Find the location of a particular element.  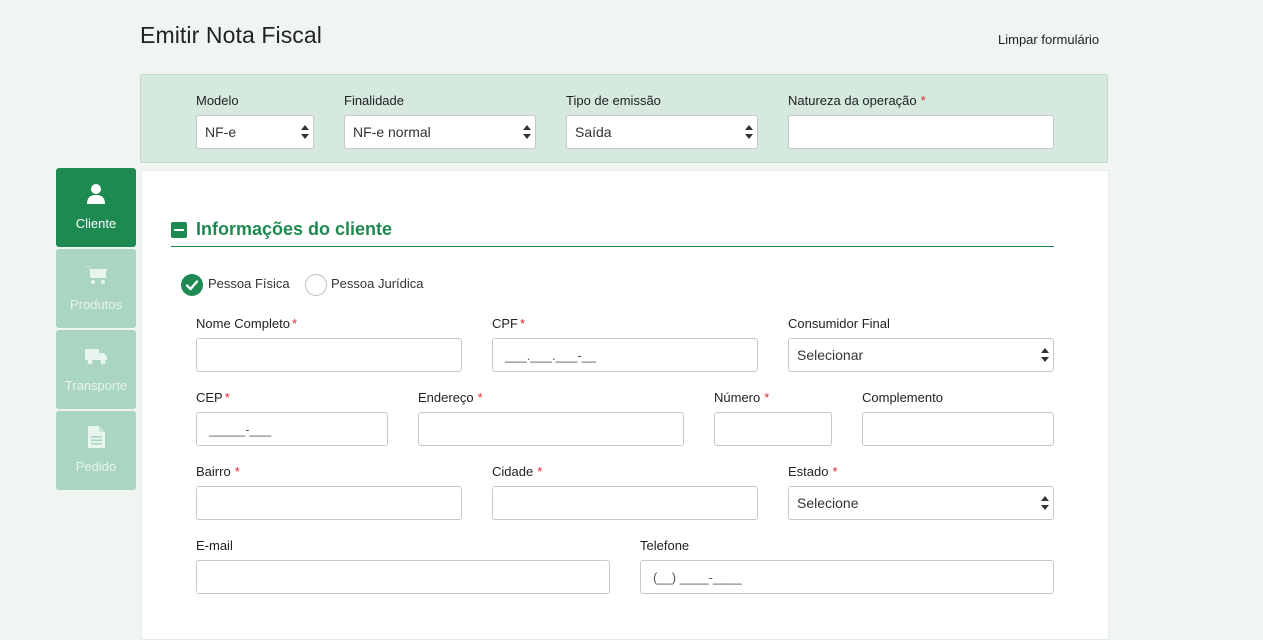

nome-completo-label: Nome Completo * is located at coordinates (246, 323).